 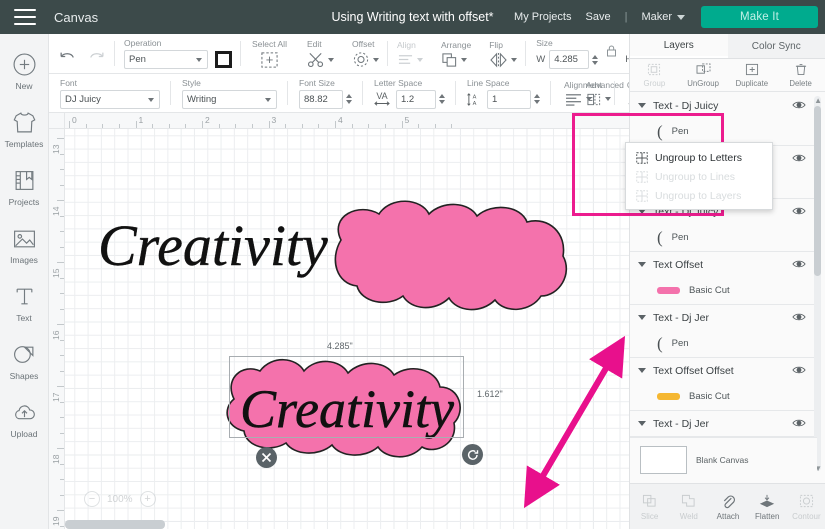 What do you see at coordinates (321, 99) in the screenshot?
I see `font-size-input: 88.82` at bounding box center [321, 99].